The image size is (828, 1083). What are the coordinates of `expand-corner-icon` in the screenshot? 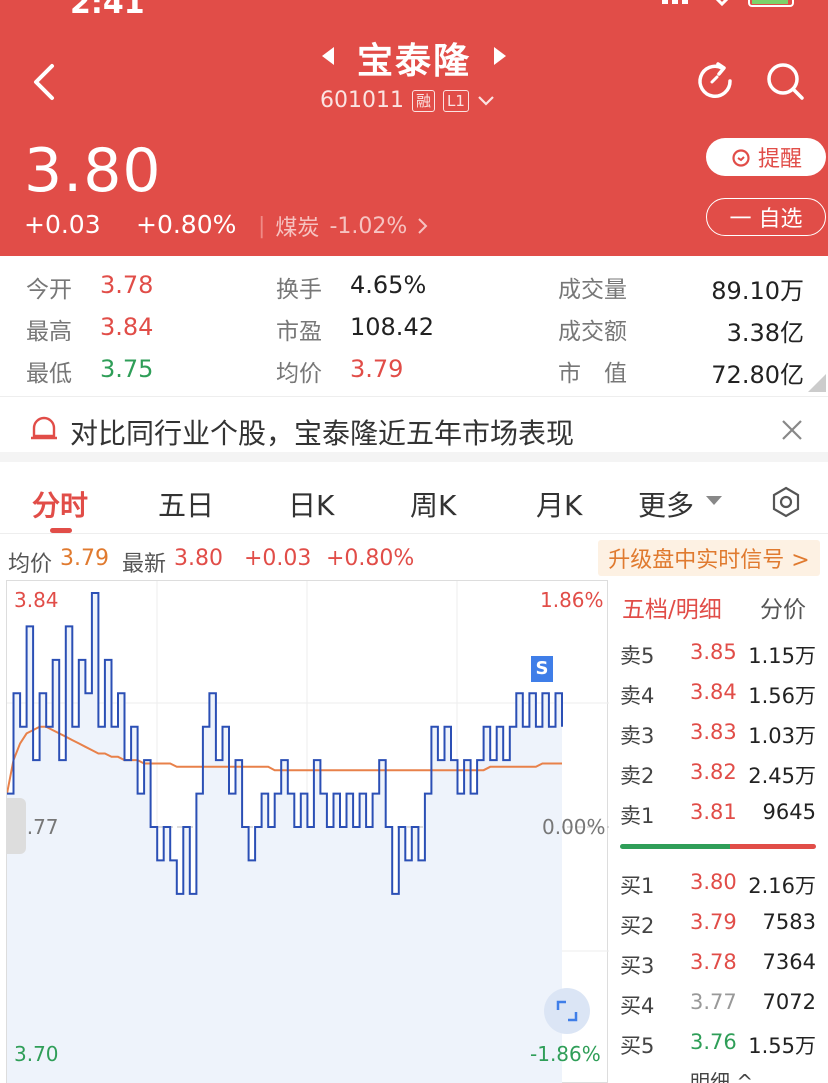 It's located at (817, 383).